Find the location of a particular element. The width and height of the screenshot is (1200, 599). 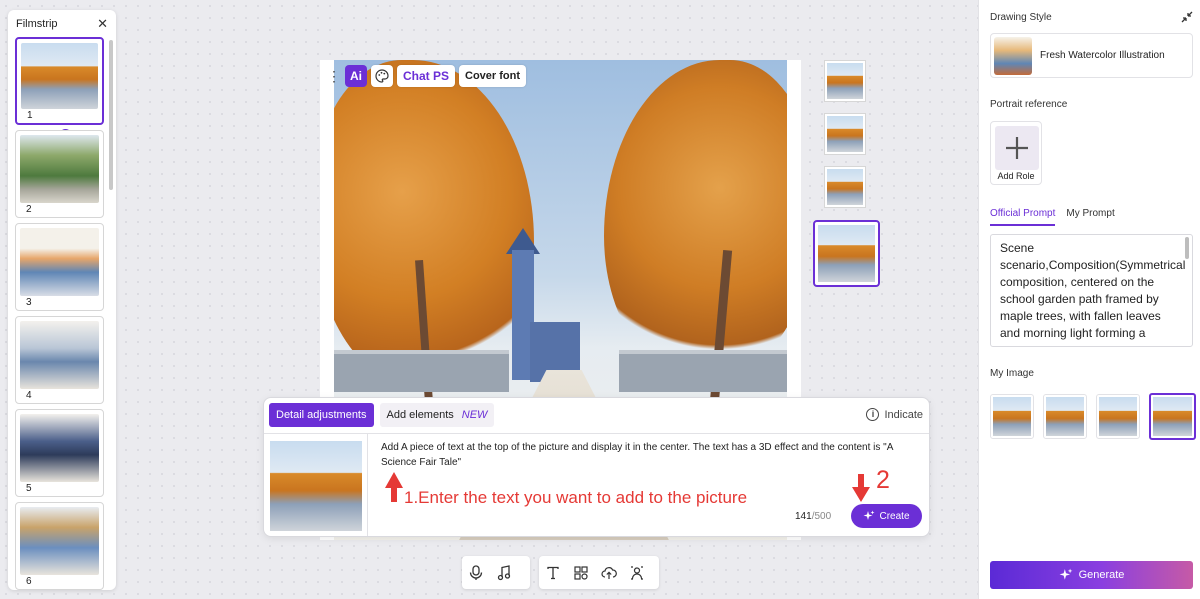

music-icon is located at coordinates (504, 572).